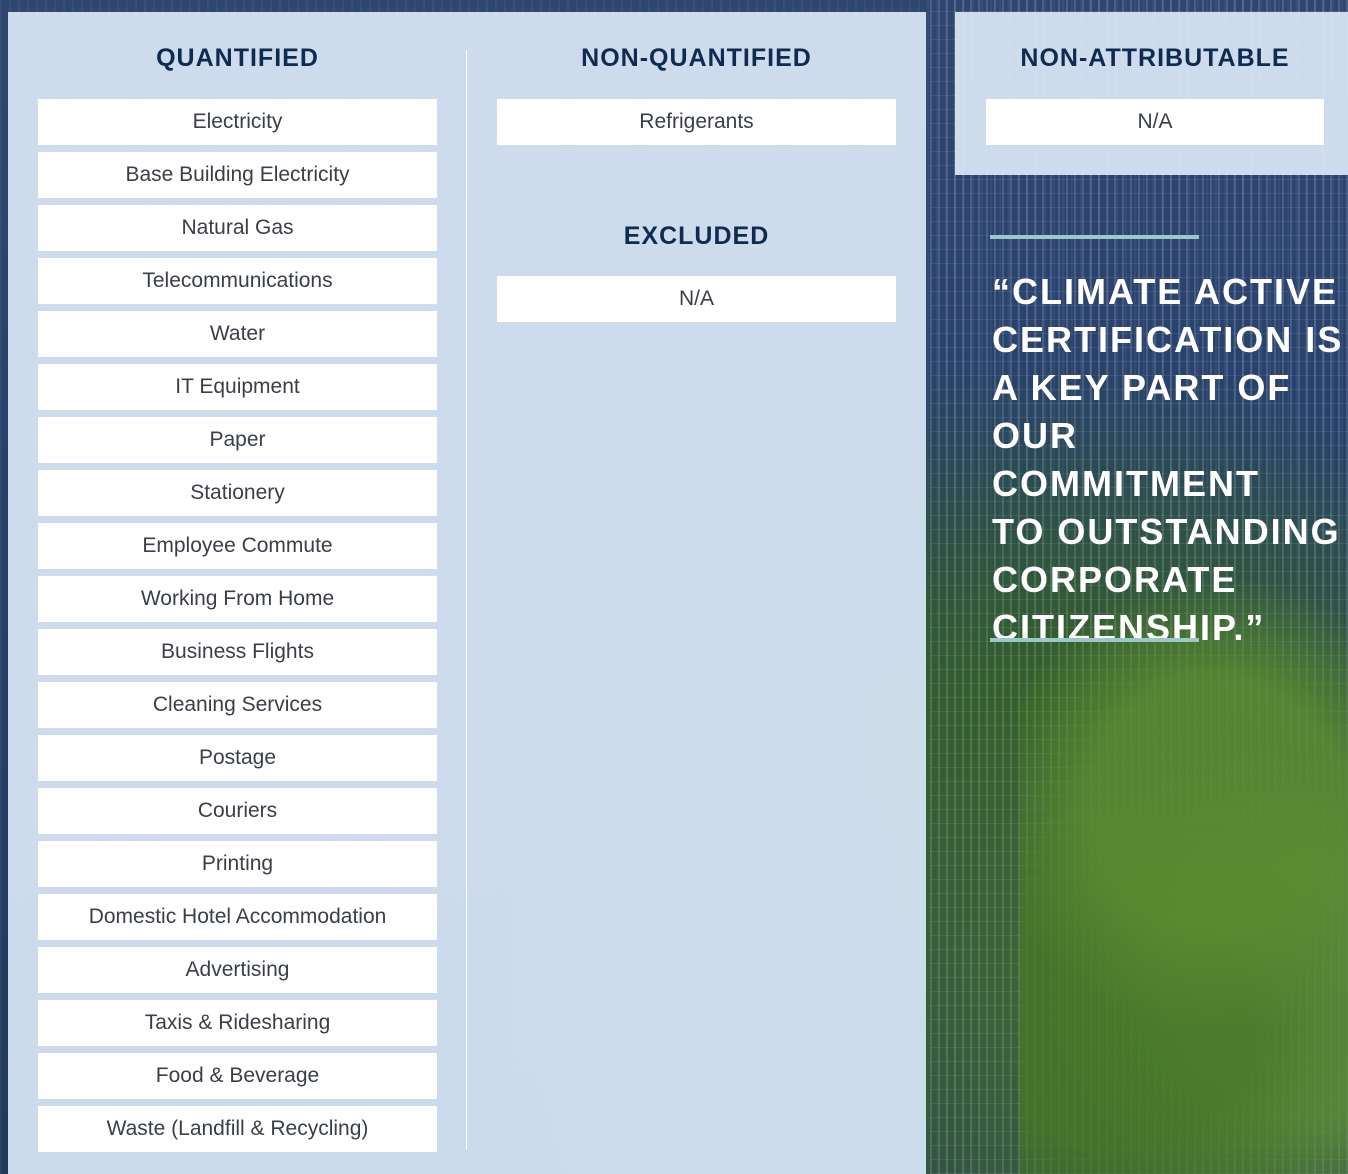  What do you see at coordinates (466, 600) in the screenshot?
I see `column-divider` at bounding box center [466, 600].